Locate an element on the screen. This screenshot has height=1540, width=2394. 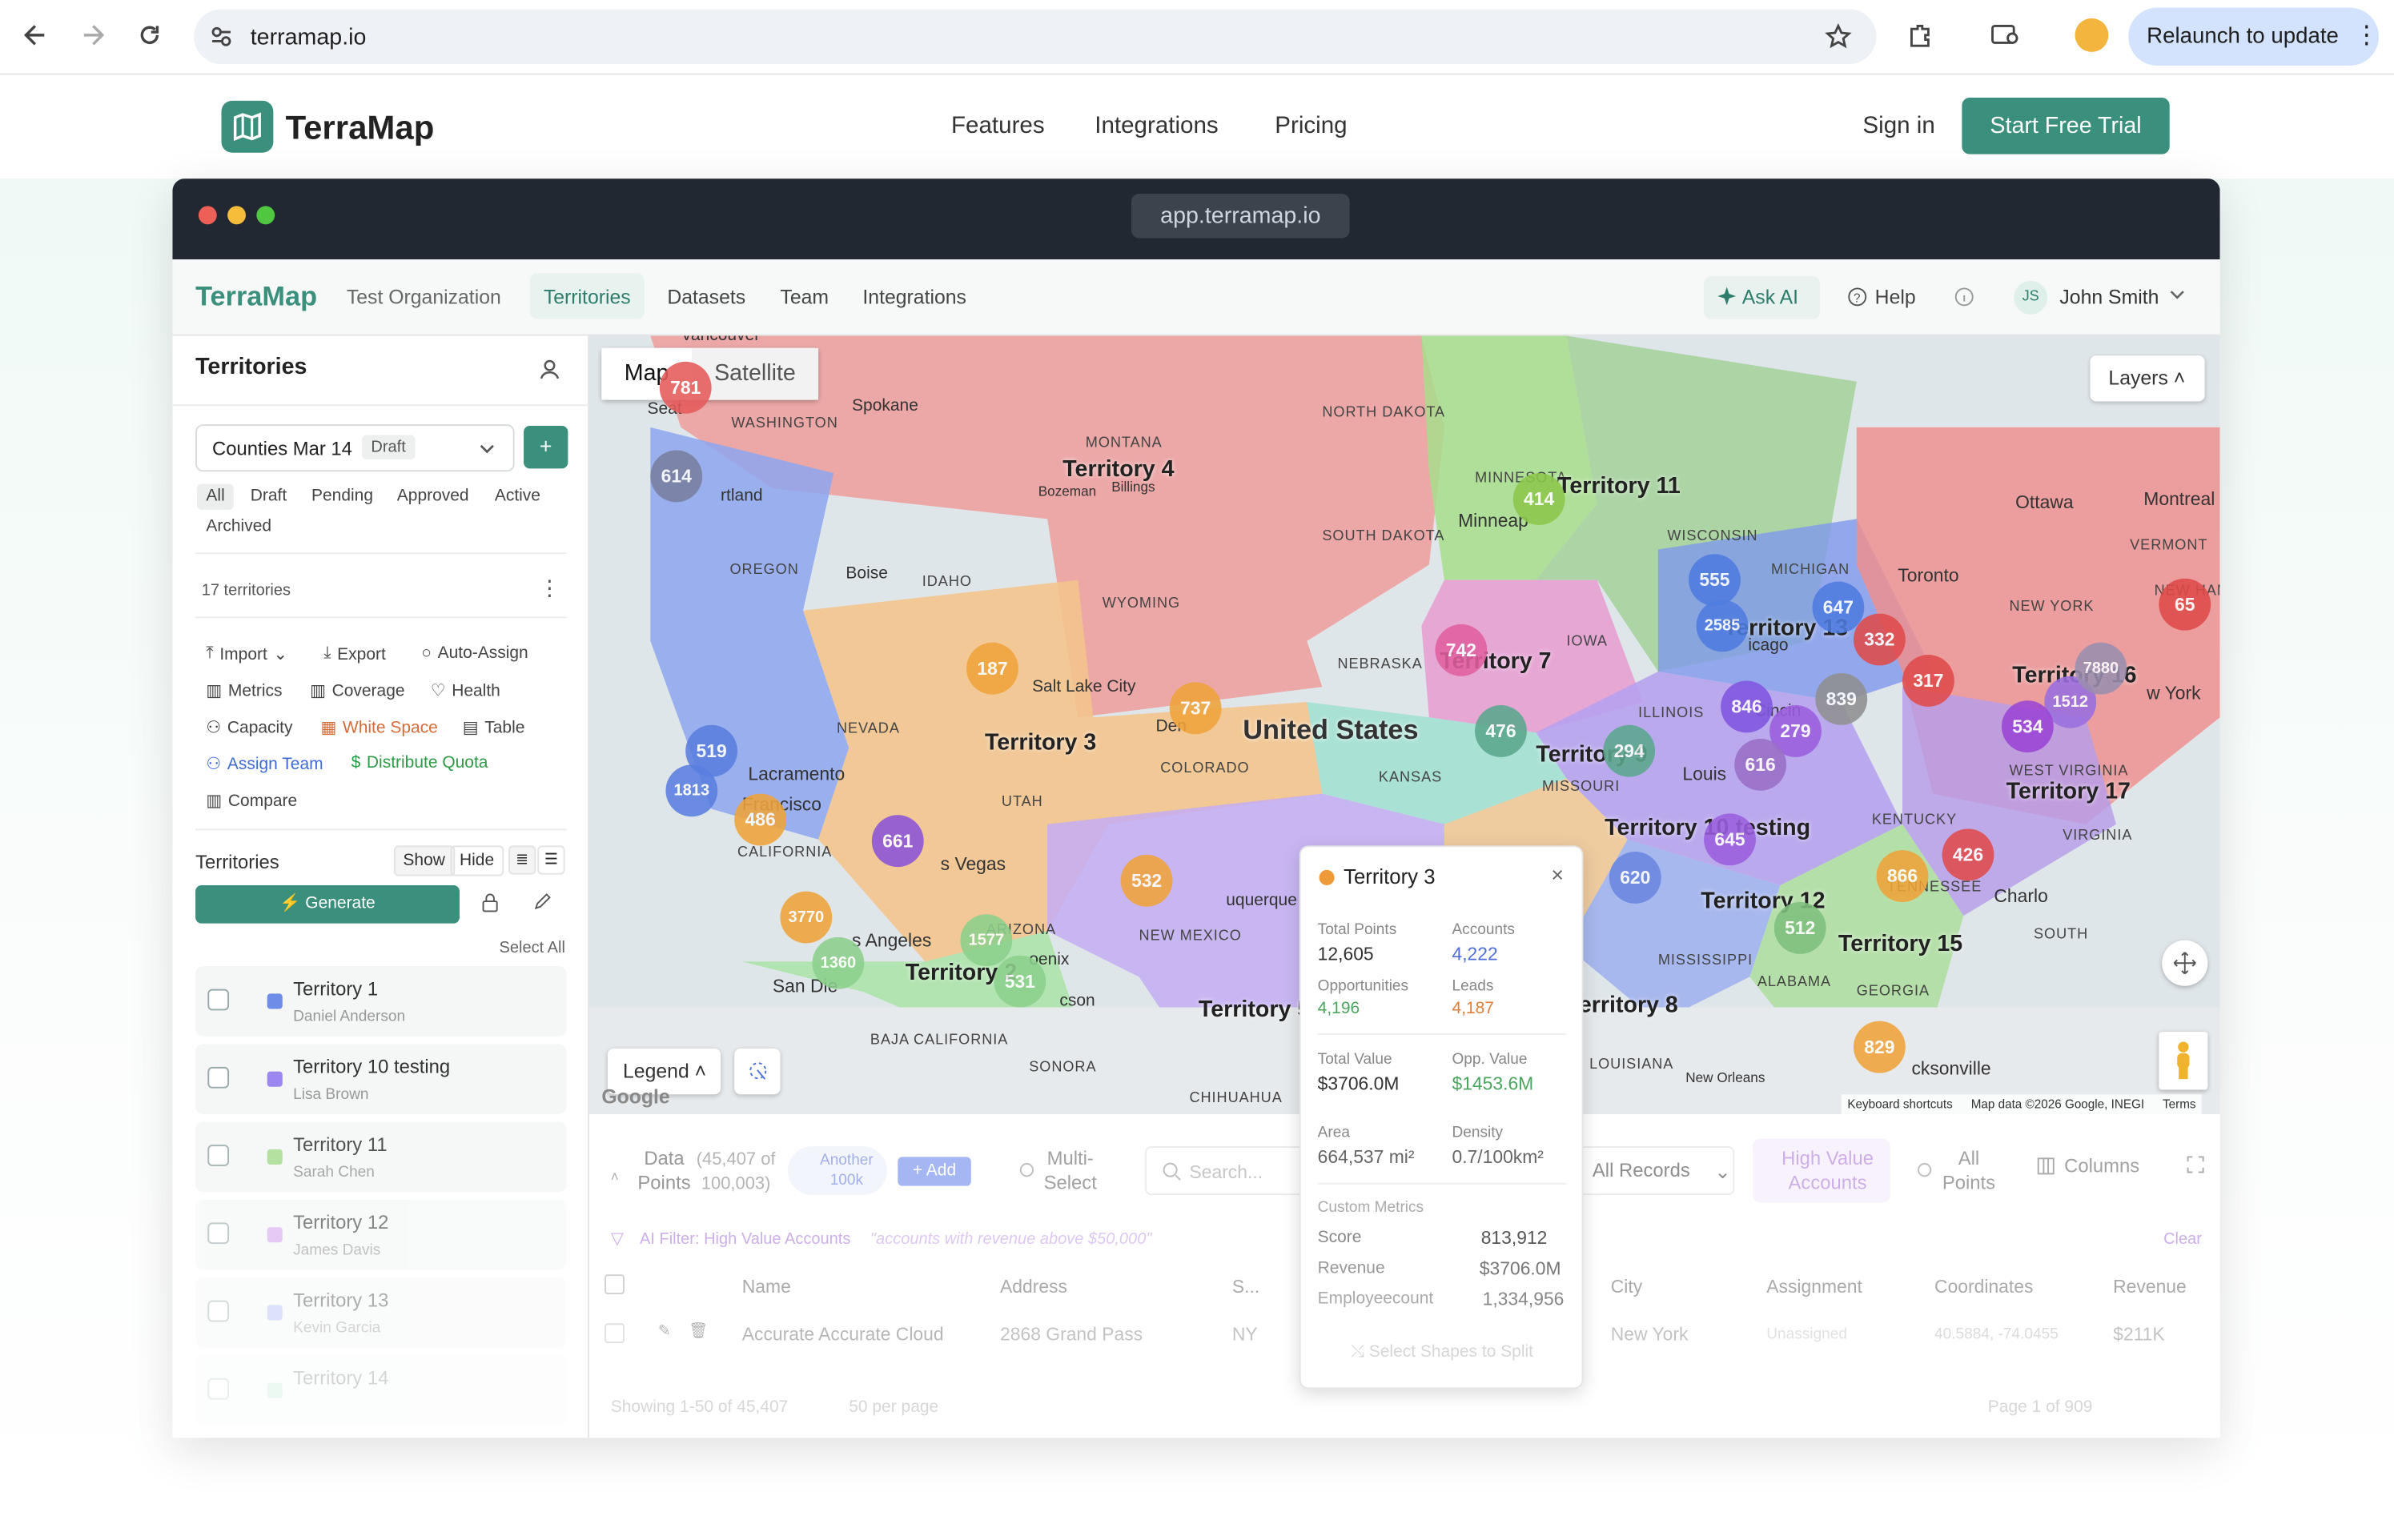
org-name: Test Organization is located at coordinates (424, 297).